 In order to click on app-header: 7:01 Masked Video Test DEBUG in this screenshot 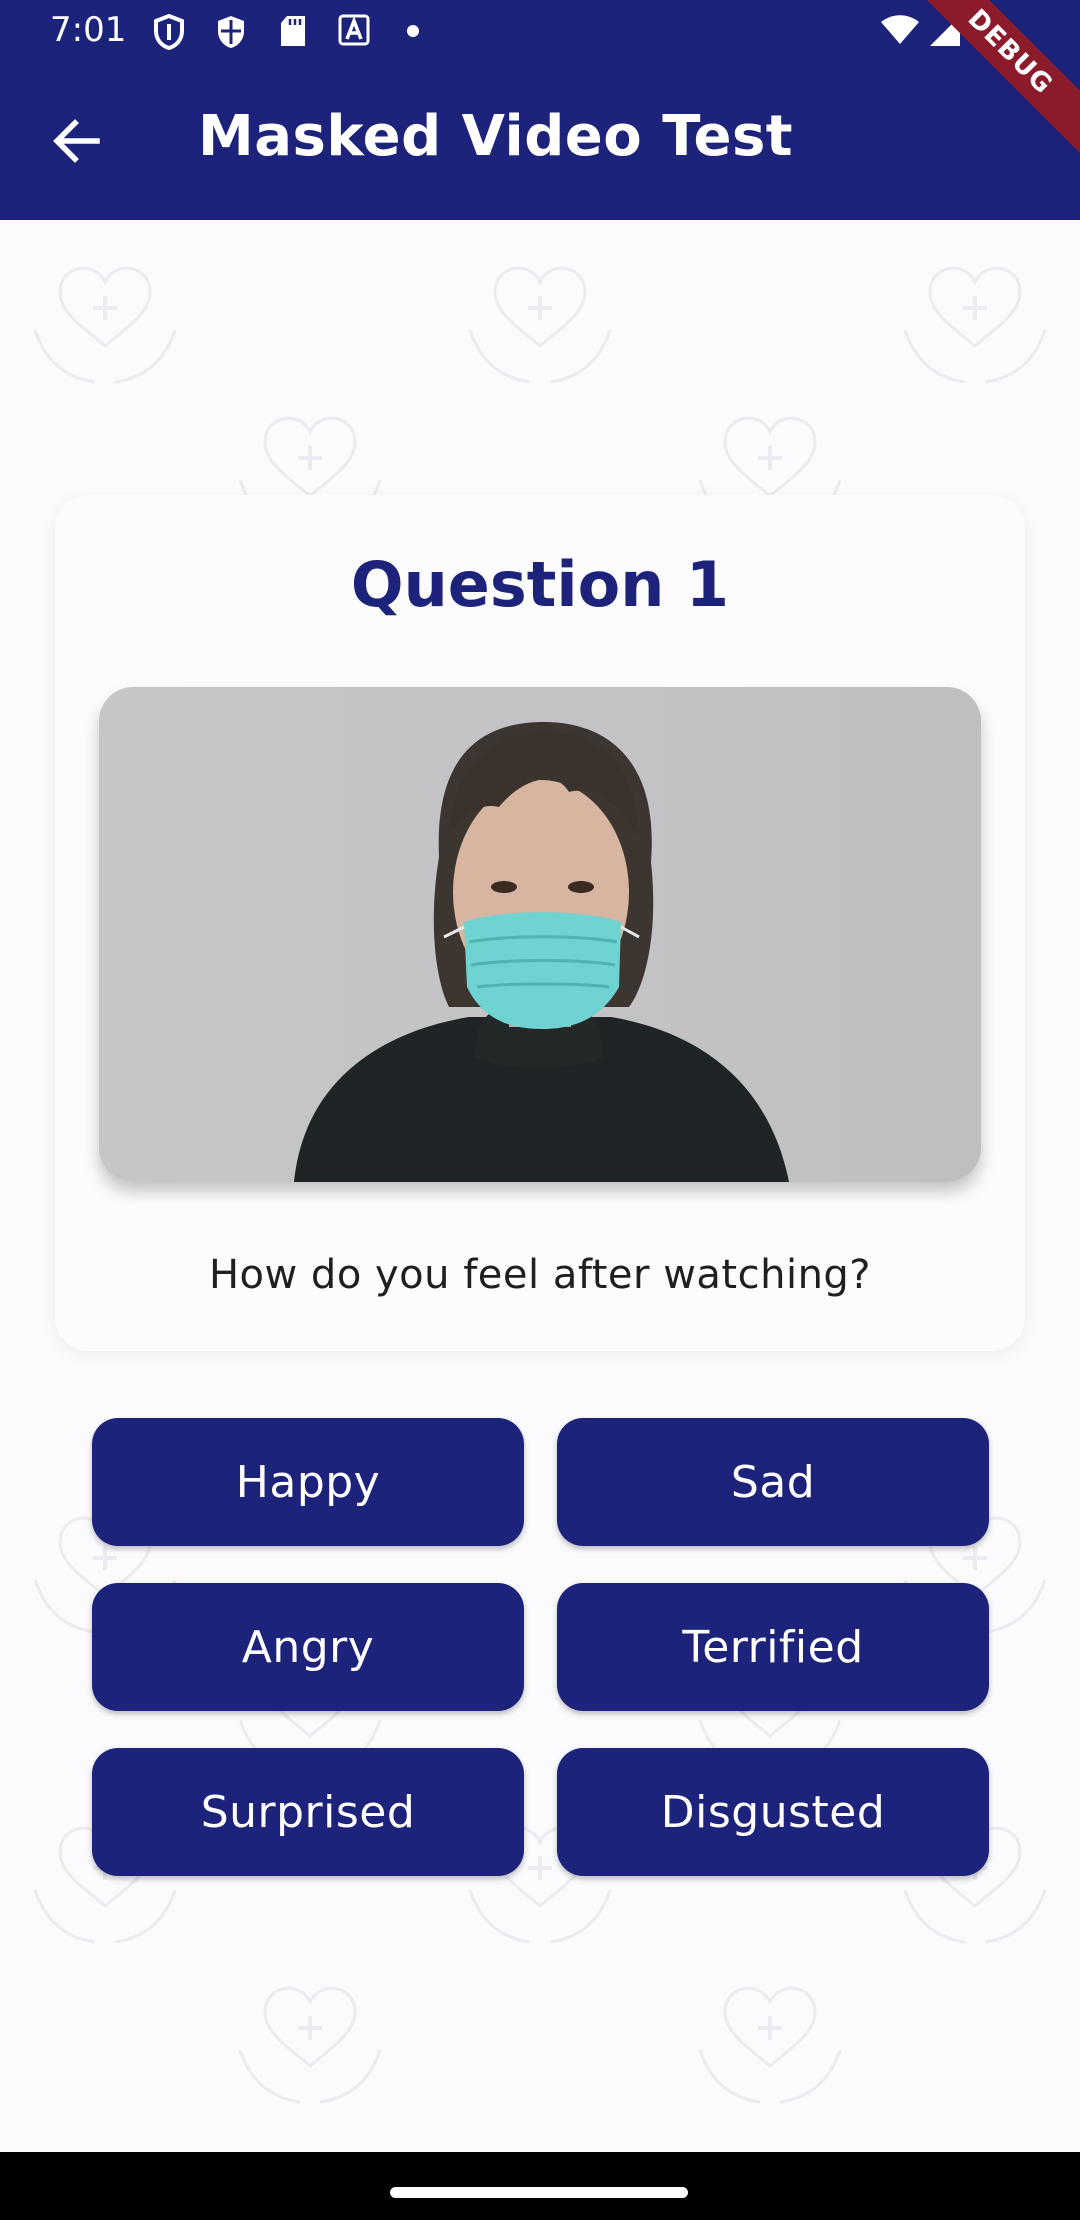, I will do `click(540, 110)`.